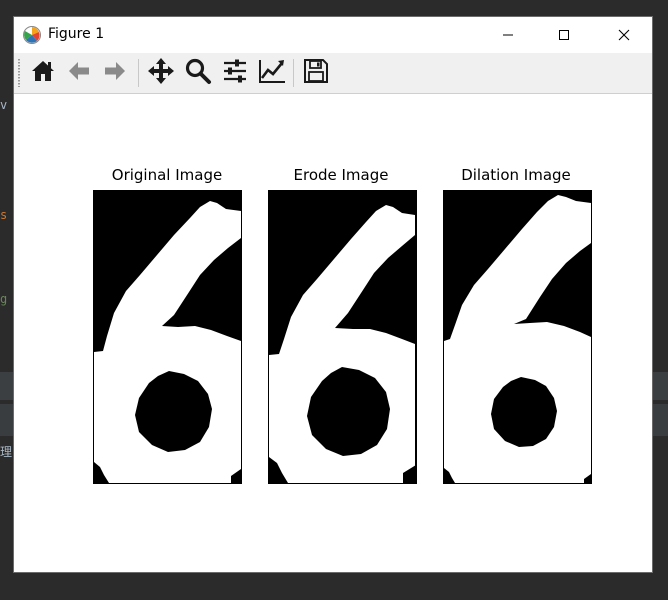 The height and width of the screenshot is (600, 668). Describe the element at coordinates (333, 35) in the screenshot. I see `title-bar: Figure 1` at that location.